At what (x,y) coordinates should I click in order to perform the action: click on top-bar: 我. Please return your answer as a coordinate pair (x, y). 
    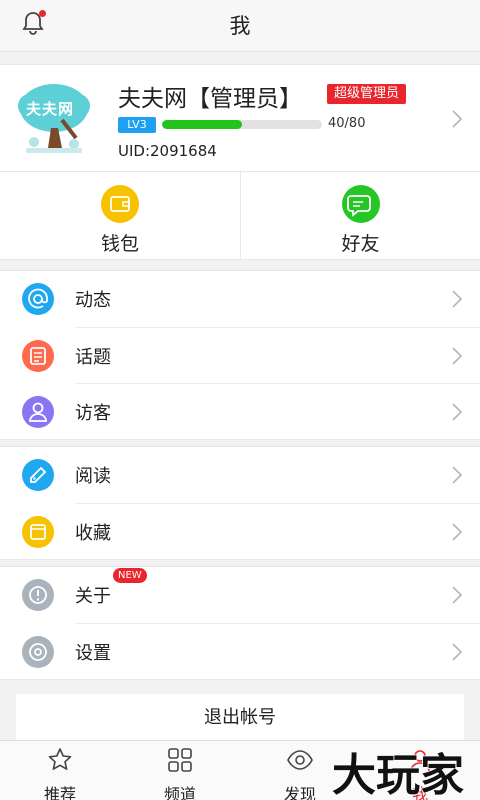
    Looking at the image, I should click on (240, 26).